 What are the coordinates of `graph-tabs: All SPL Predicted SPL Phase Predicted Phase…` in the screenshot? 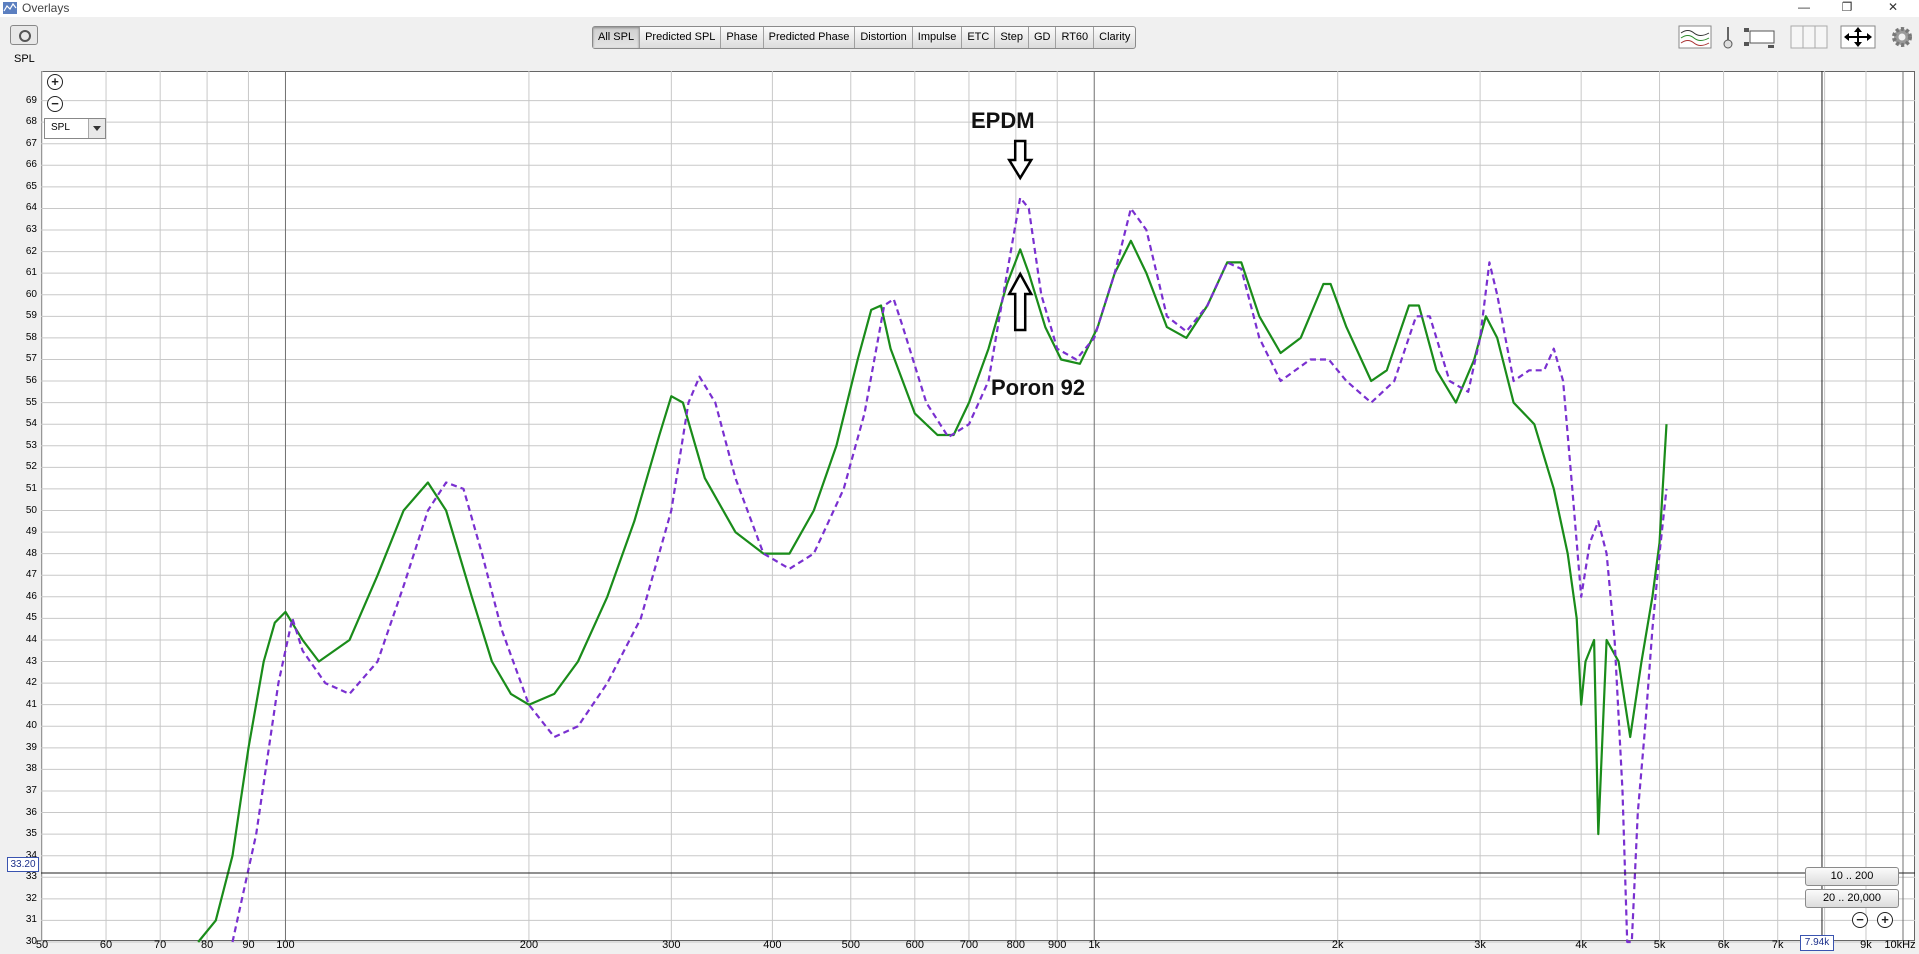 It's located at (864, 37).